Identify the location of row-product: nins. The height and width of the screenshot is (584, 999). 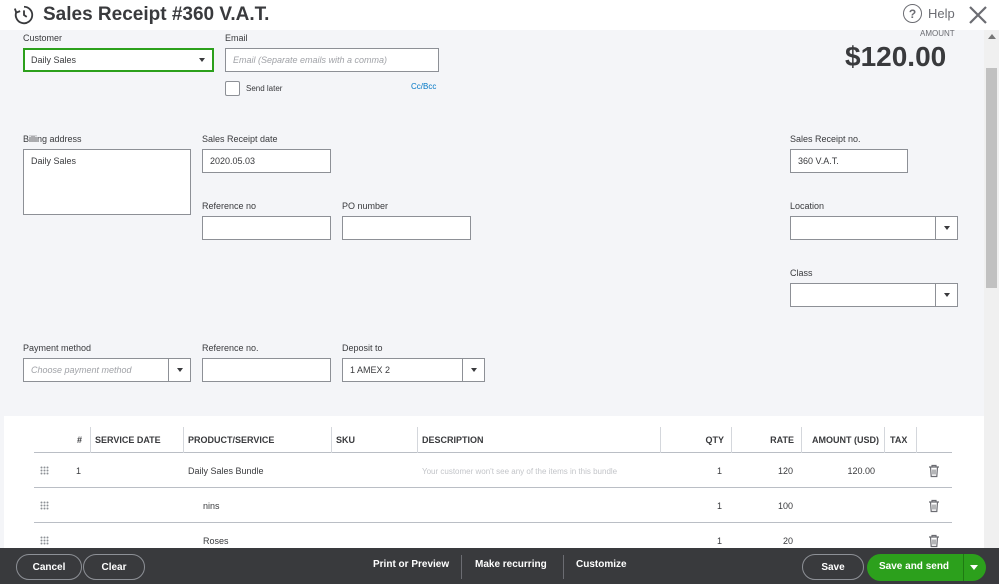
(211, 506).